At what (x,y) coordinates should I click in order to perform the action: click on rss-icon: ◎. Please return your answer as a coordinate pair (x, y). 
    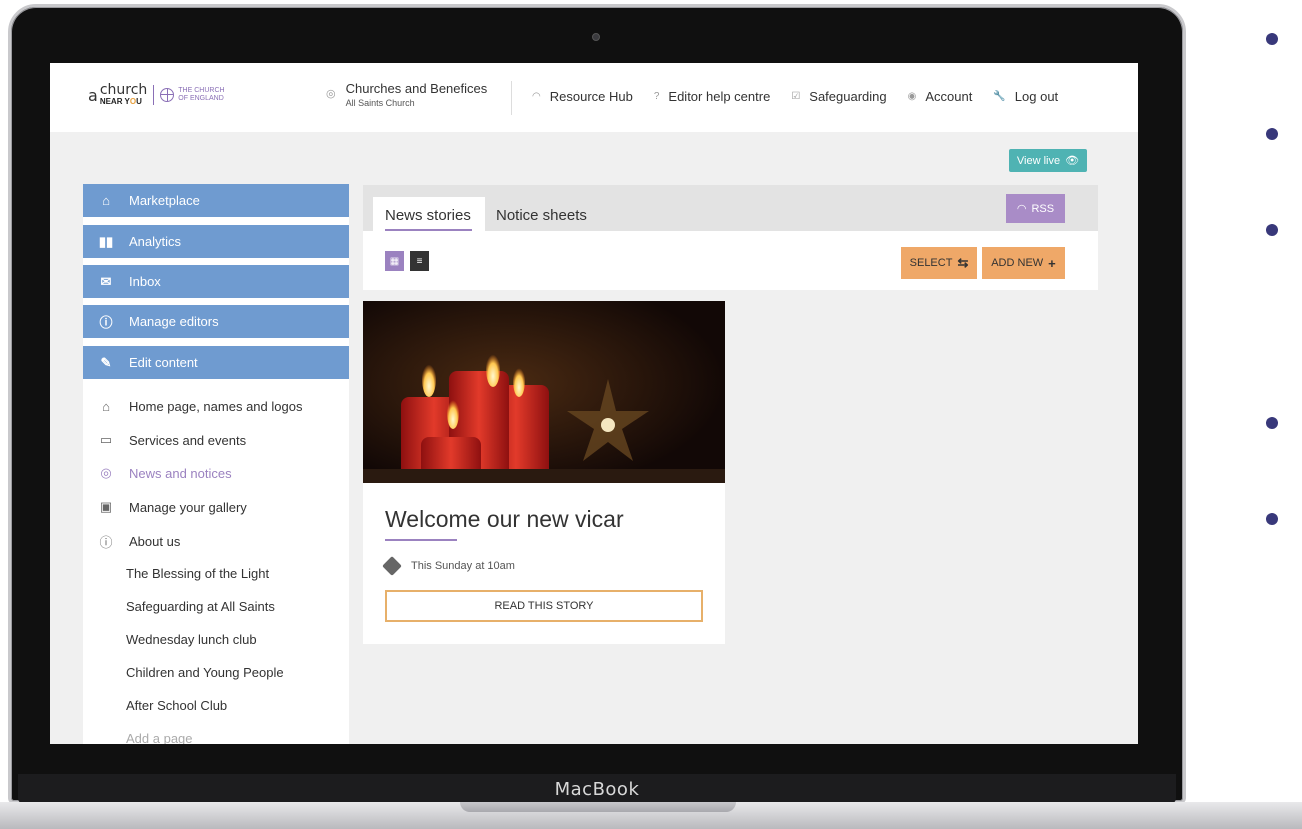
    Looking at the image, I should click on (106, 472).